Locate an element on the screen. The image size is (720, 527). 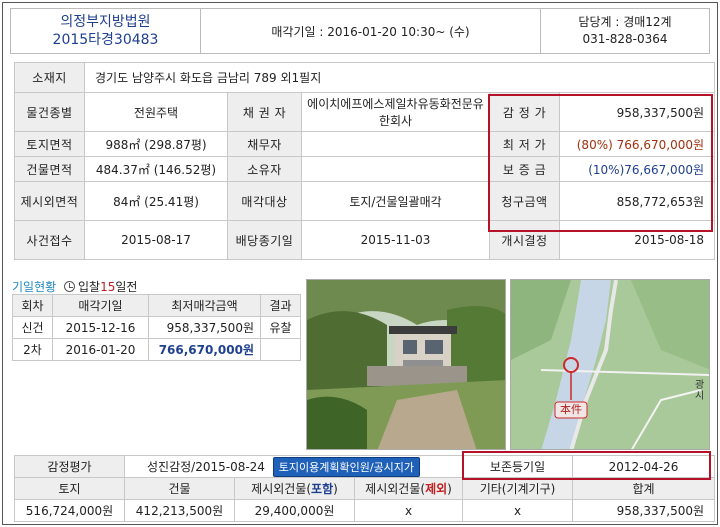
court-name: 의정부지방법원 is located at coordinates (105, 22).